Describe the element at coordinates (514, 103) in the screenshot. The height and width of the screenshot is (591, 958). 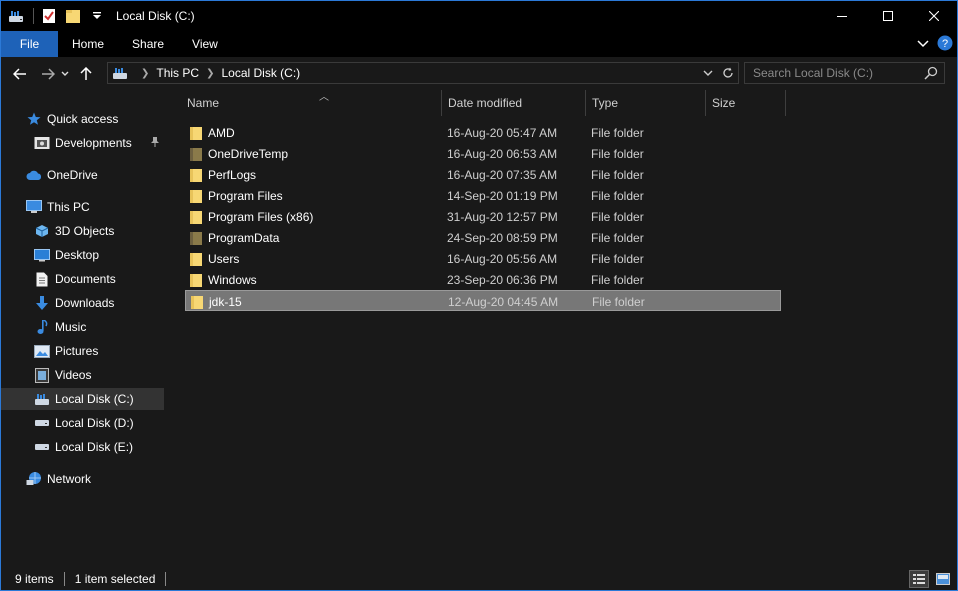
I see `column-header-date-modified: Date modified` at that location.